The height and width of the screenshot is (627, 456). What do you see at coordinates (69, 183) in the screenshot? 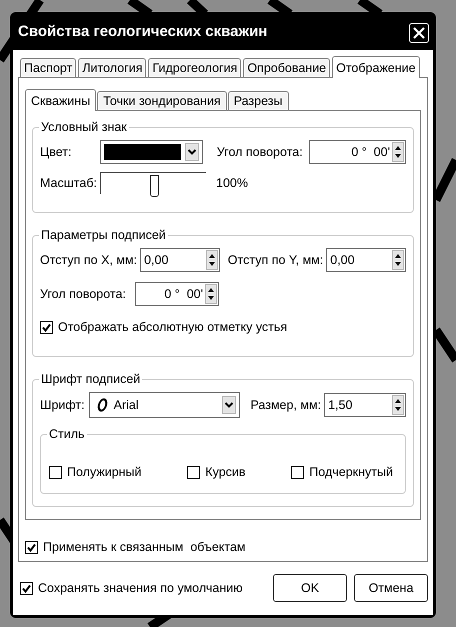
I see `field-label: Масштаб:` at bounding box center [69, 183].